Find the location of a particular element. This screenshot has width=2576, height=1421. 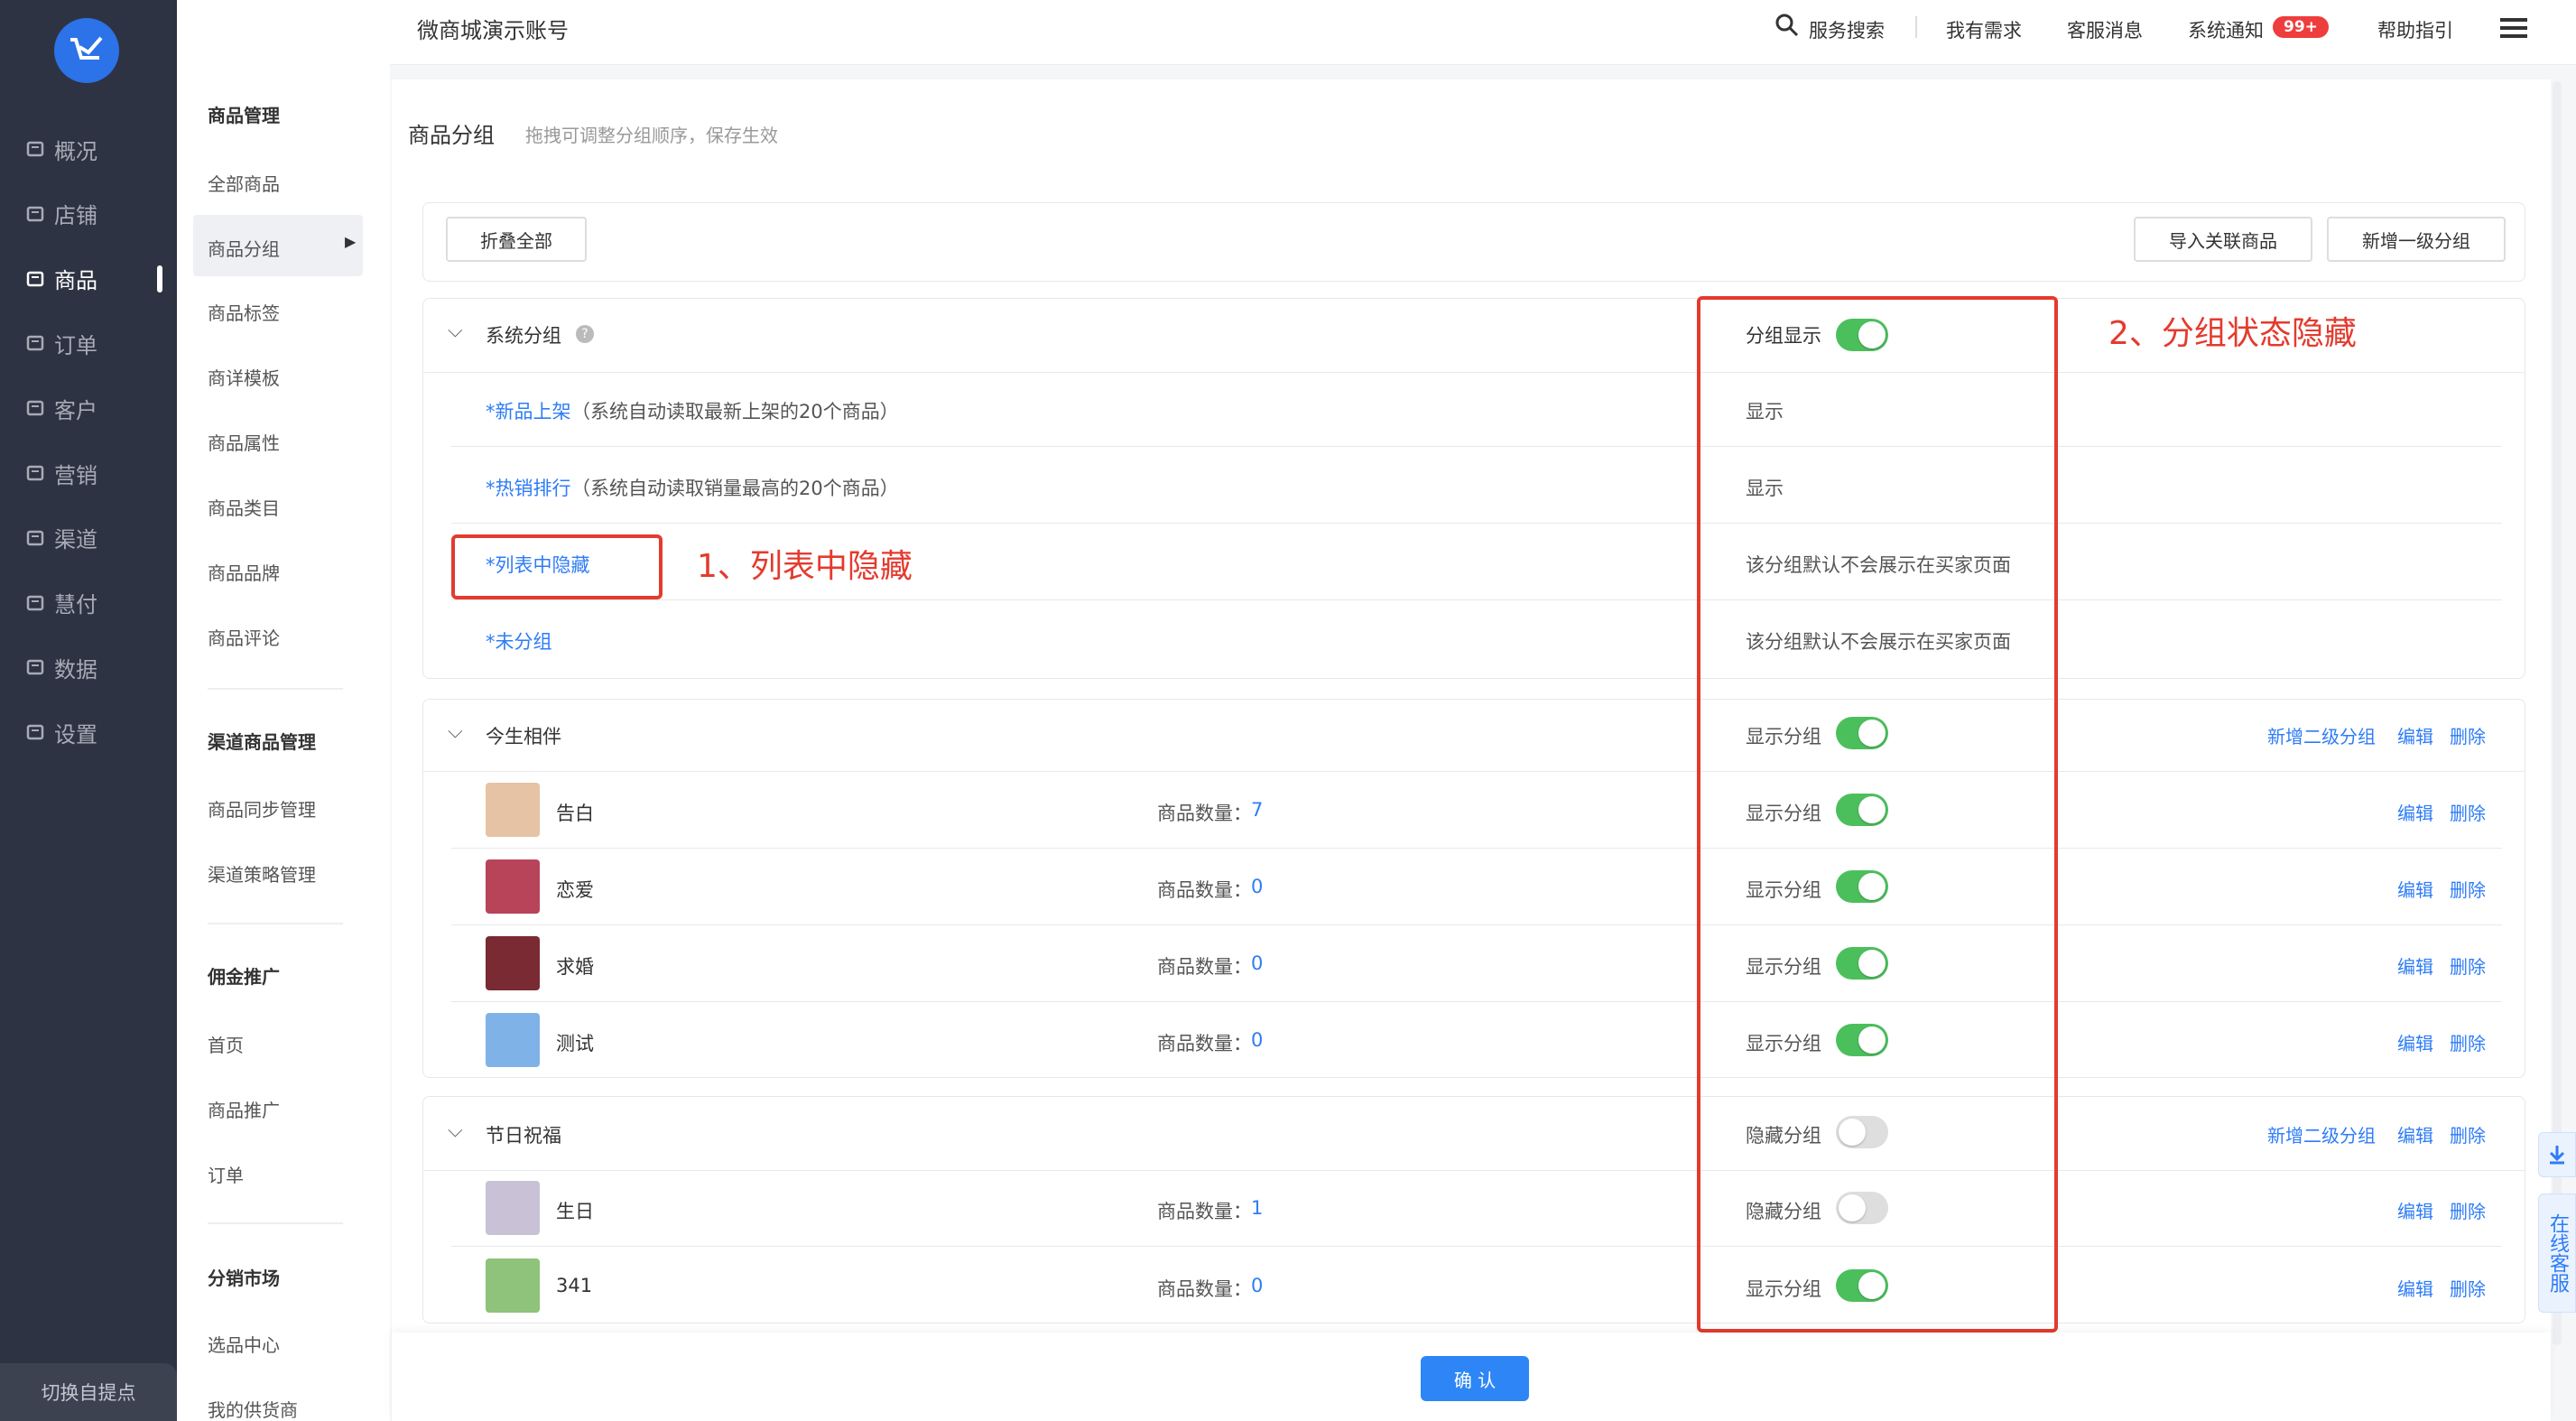

nav-item-marketing: 营销 is located at coordinates (88, 473).